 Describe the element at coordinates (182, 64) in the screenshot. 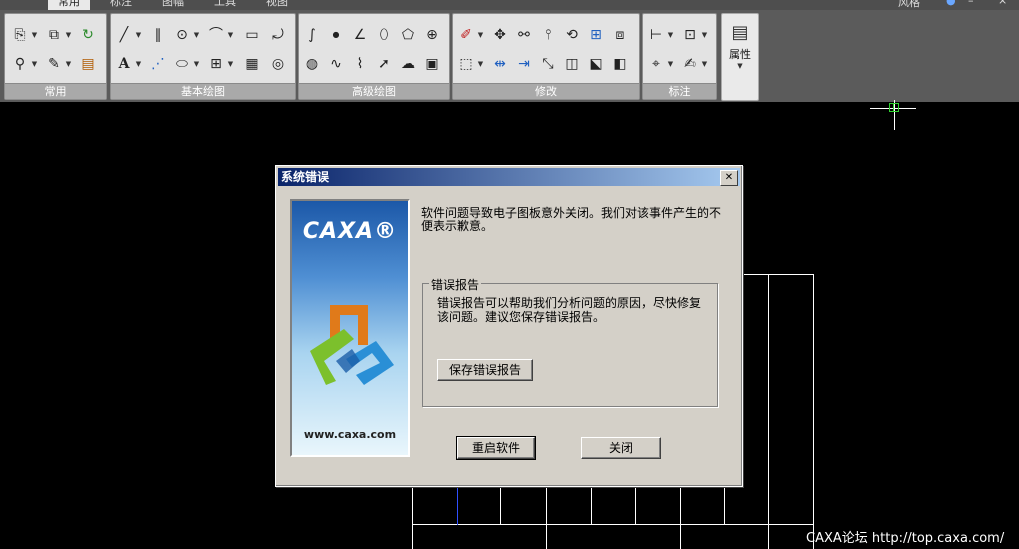

I see `block-icon: ⬭` at that location.